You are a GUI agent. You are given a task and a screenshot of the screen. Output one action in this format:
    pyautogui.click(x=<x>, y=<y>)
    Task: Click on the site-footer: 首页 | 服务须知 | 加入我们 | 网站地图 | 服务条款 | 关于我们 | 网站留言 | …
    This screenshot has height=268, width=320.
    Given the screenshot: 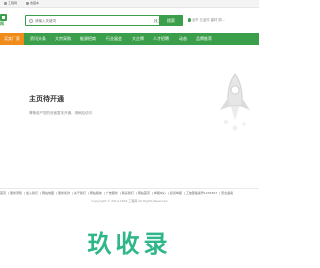 What is the action you would take?
    pyautogui.click(x=129, y=197)
    